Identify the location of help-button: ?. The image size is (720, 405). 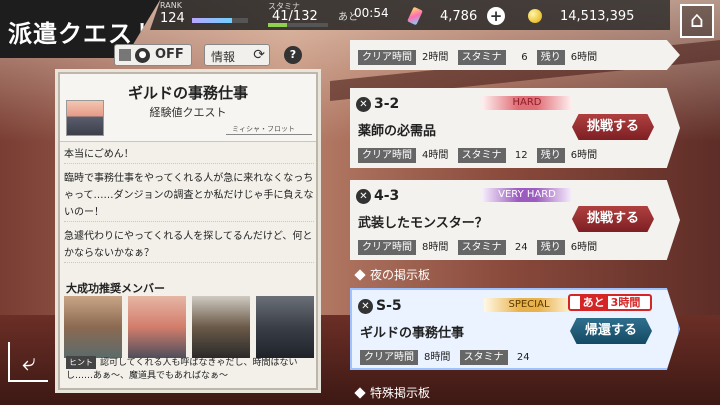
(293, 55).